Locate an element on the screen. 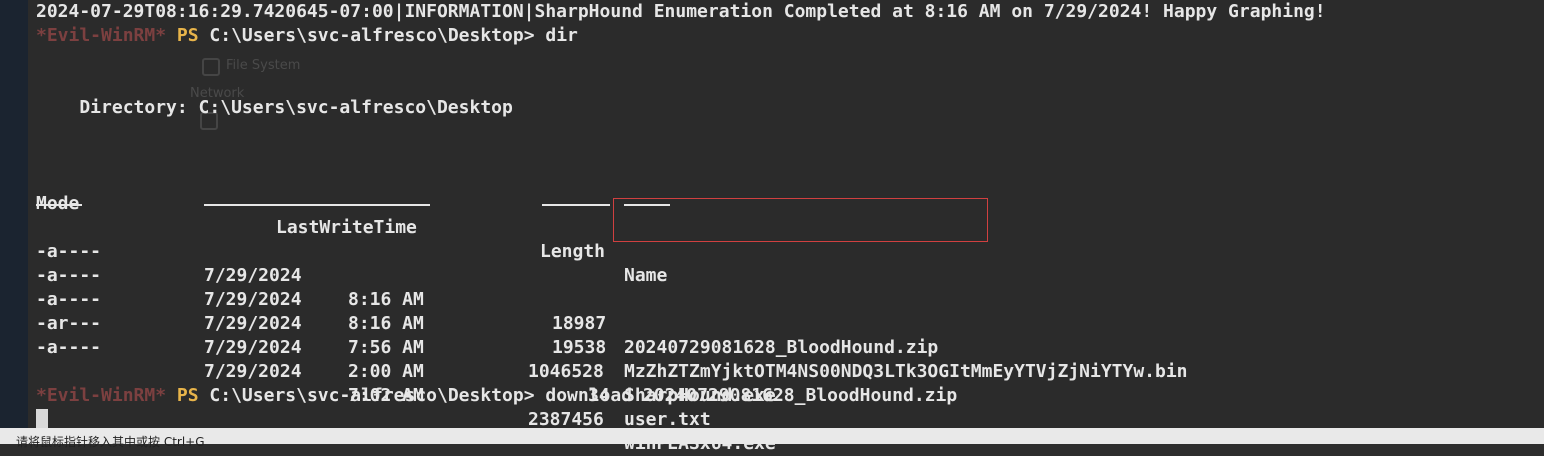  file-system-icon is located at coordinates (211, 67).